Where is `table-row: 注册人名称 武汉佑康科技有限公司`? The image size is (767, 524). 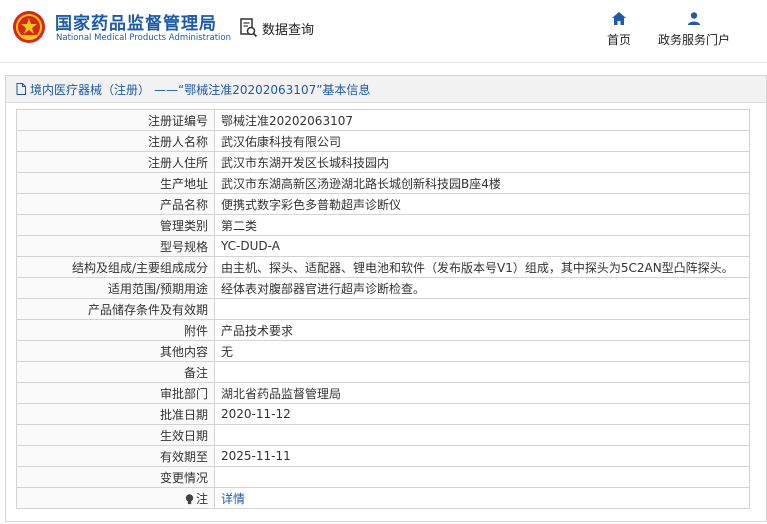 table-row: 注册人名称 武汉佑康科技有限公司 is located at coordinates (383, 141).